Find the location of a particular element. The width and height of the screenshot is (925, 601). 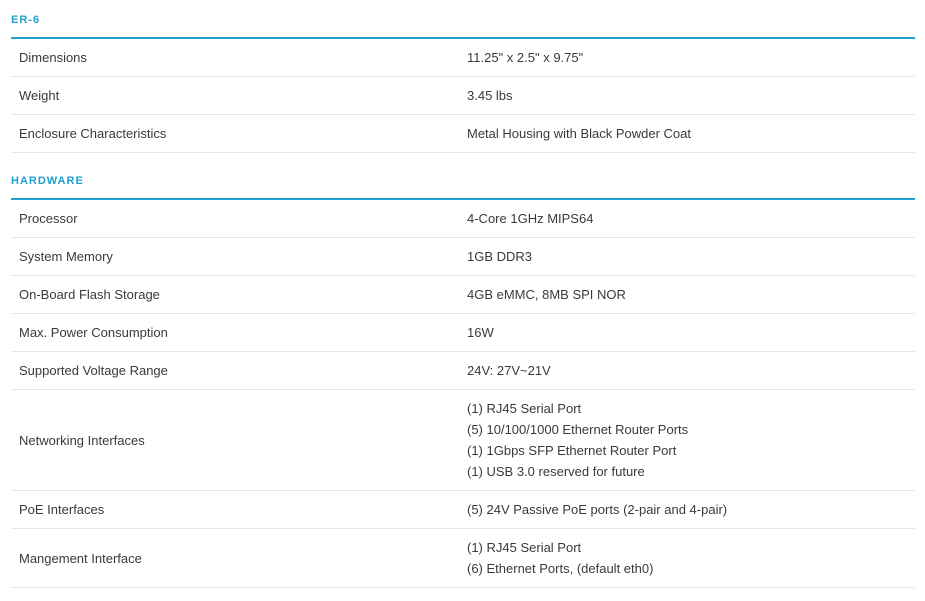

spec-value: 24V: 27V~21V is located at coordinates (509, 370).